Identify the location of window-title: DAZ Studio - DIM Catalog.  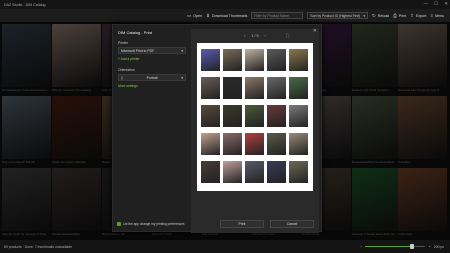
(25, 4).